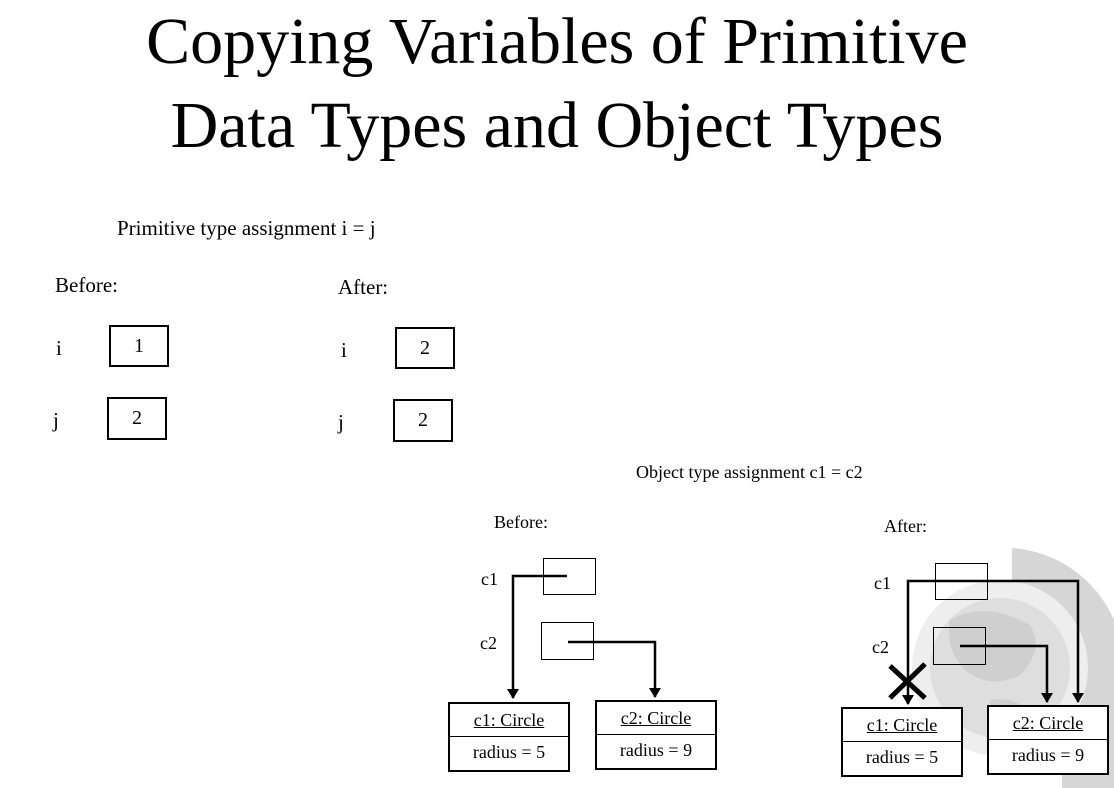  Describe the element at coordinates (1013, 668) in the screenshot. I see `globe-watermark` at that location.